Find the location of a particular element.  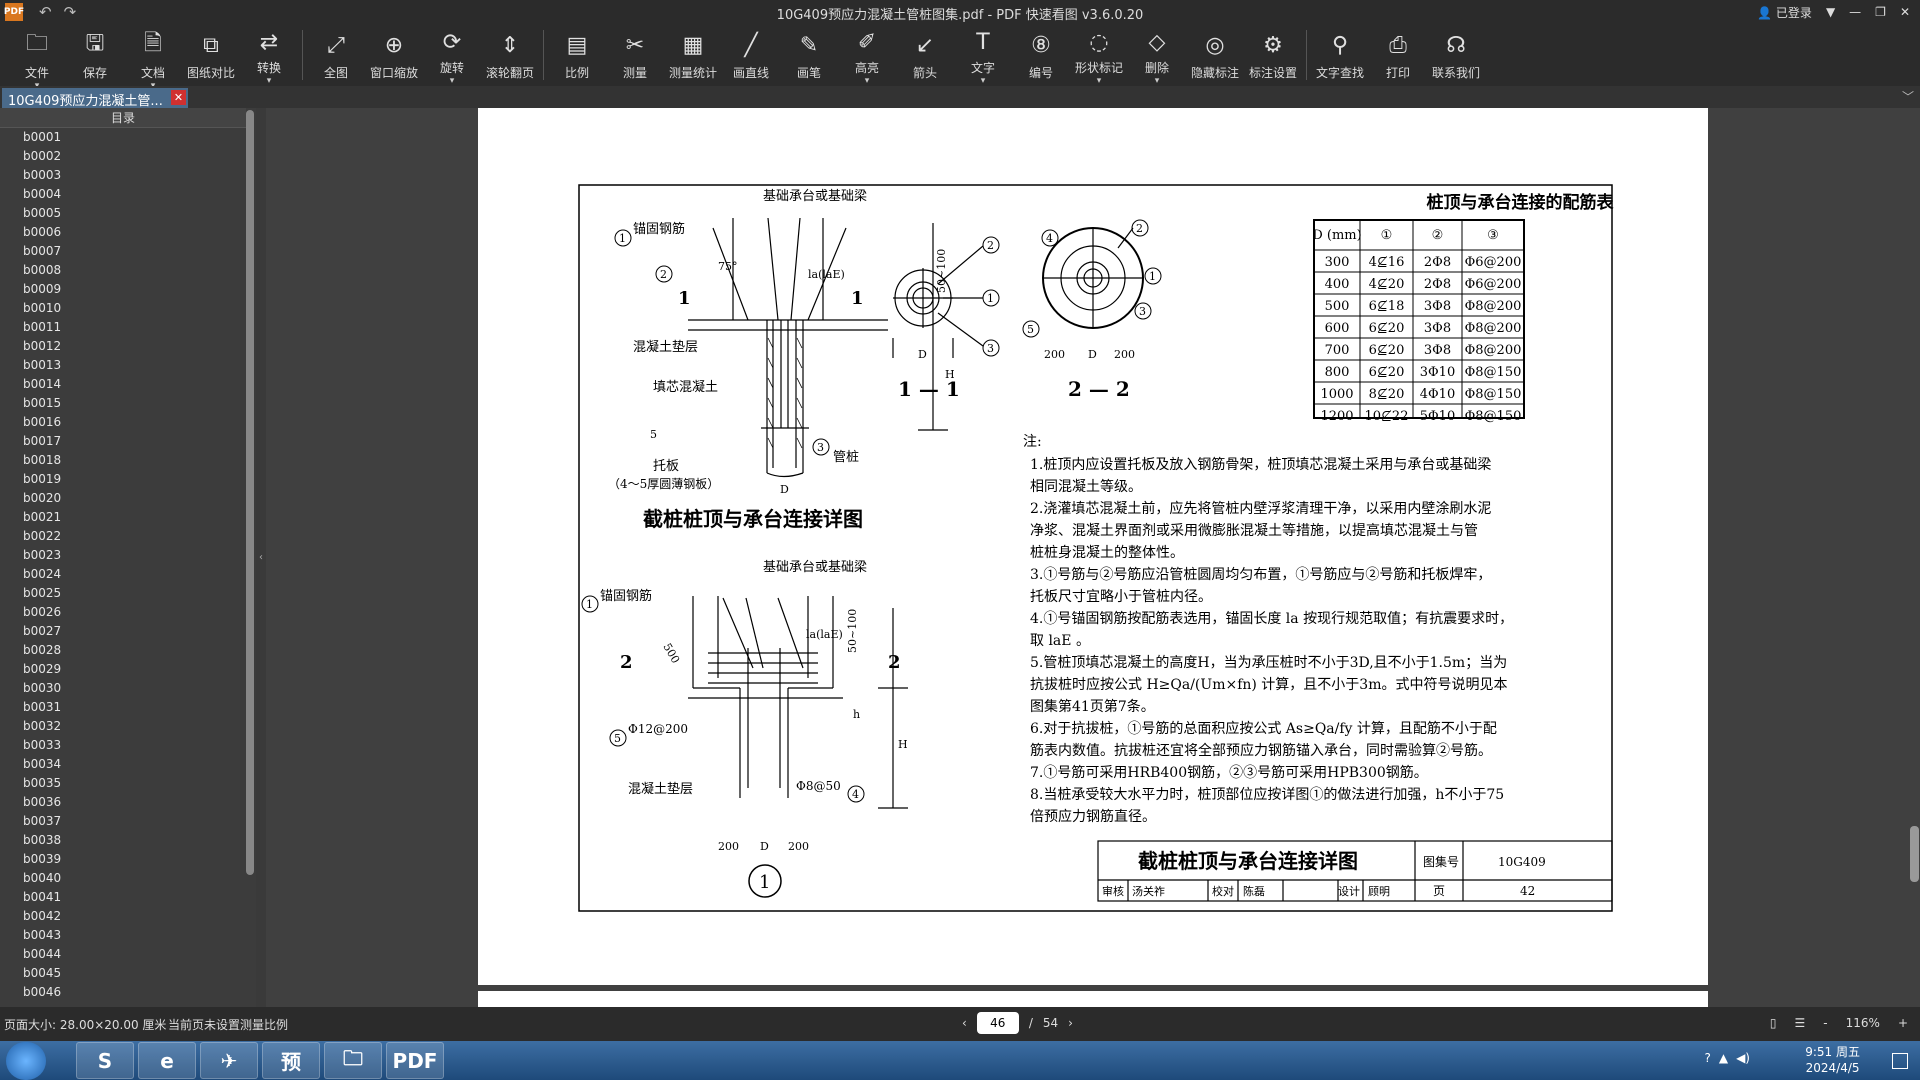

toc-item: b0026 is located at coordinates (139, 612).